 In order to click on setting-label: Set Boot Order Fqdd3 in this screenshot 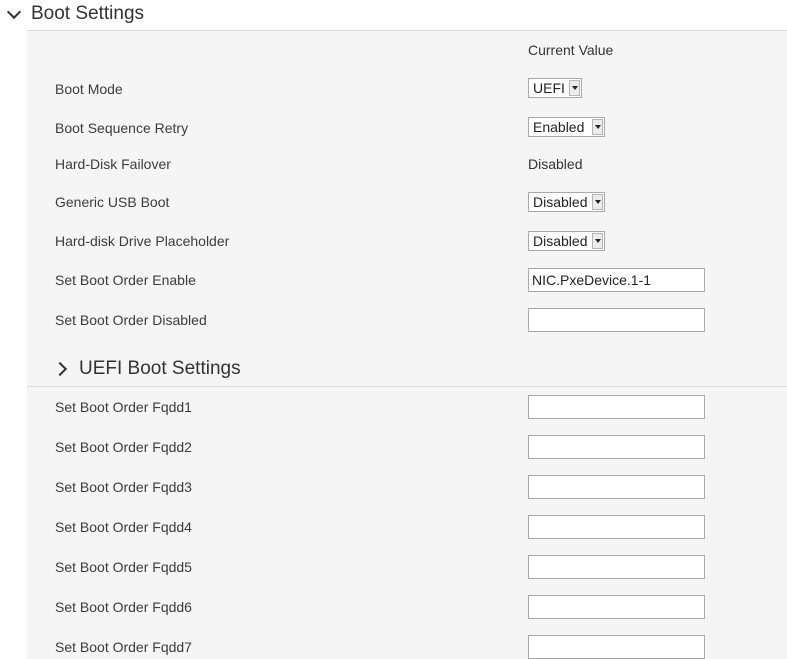, I will do `click(123, 487)`.